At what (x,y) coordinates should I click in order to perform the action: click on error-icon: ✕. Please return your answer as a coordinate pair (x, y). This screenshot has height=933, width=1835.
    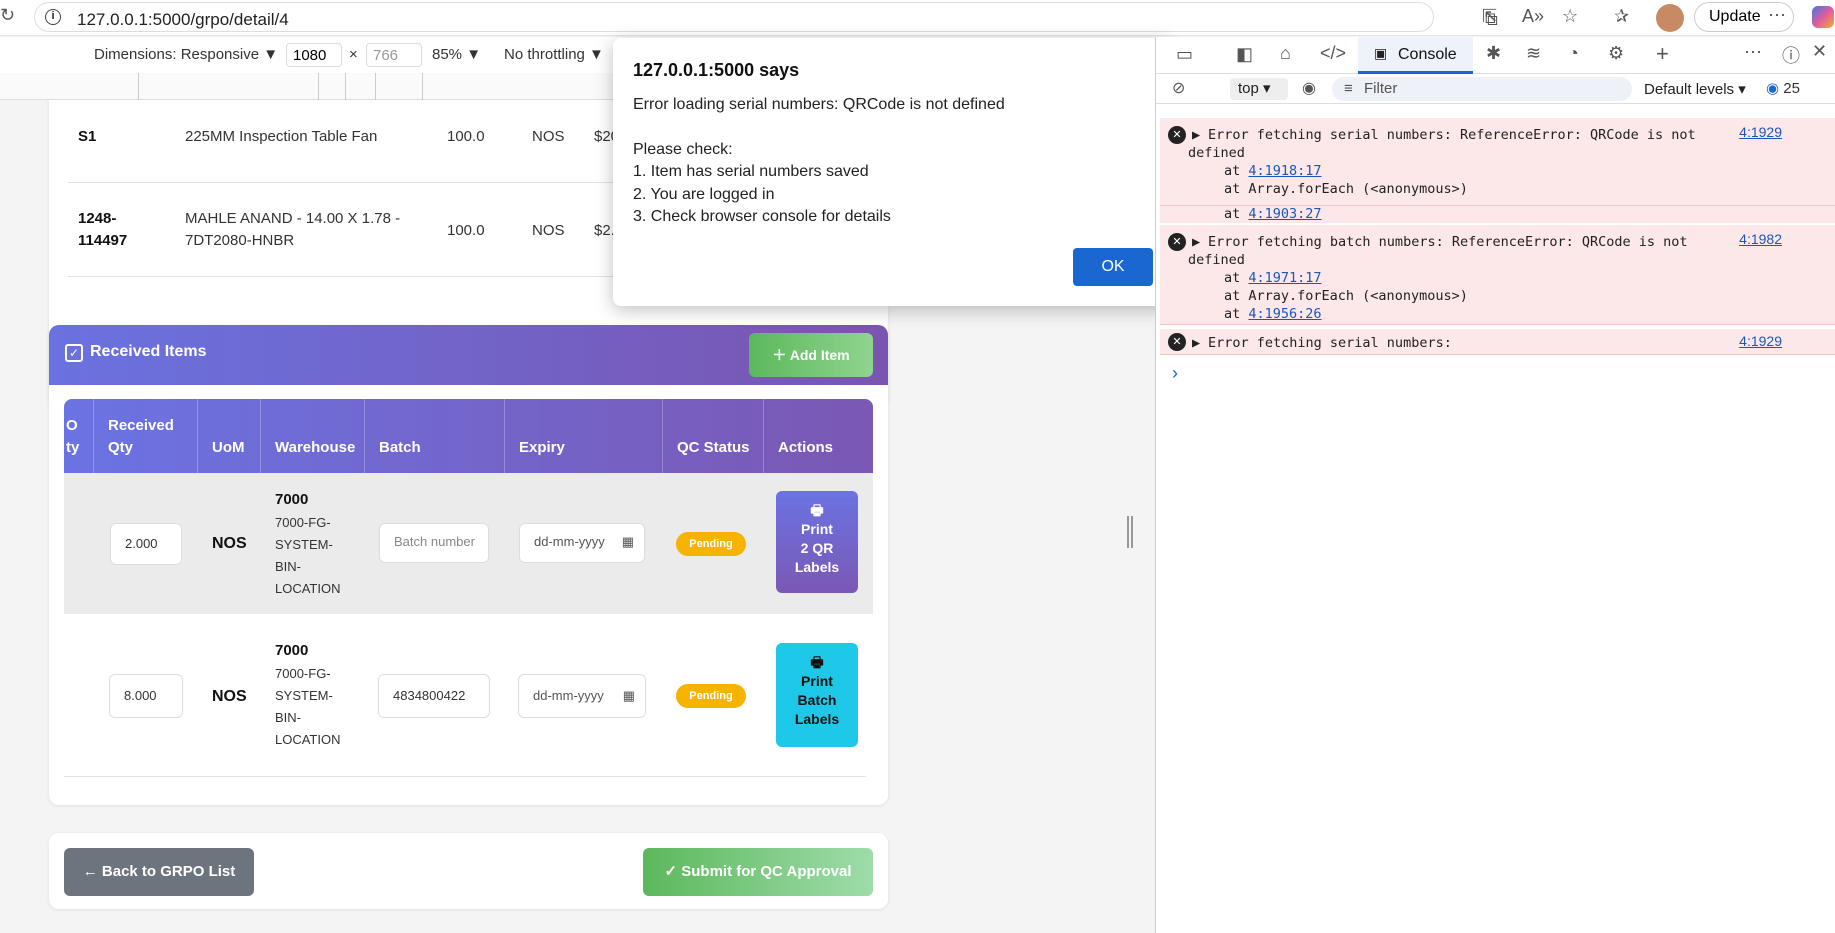
    Looking at the image, I should click on (1177, 242).